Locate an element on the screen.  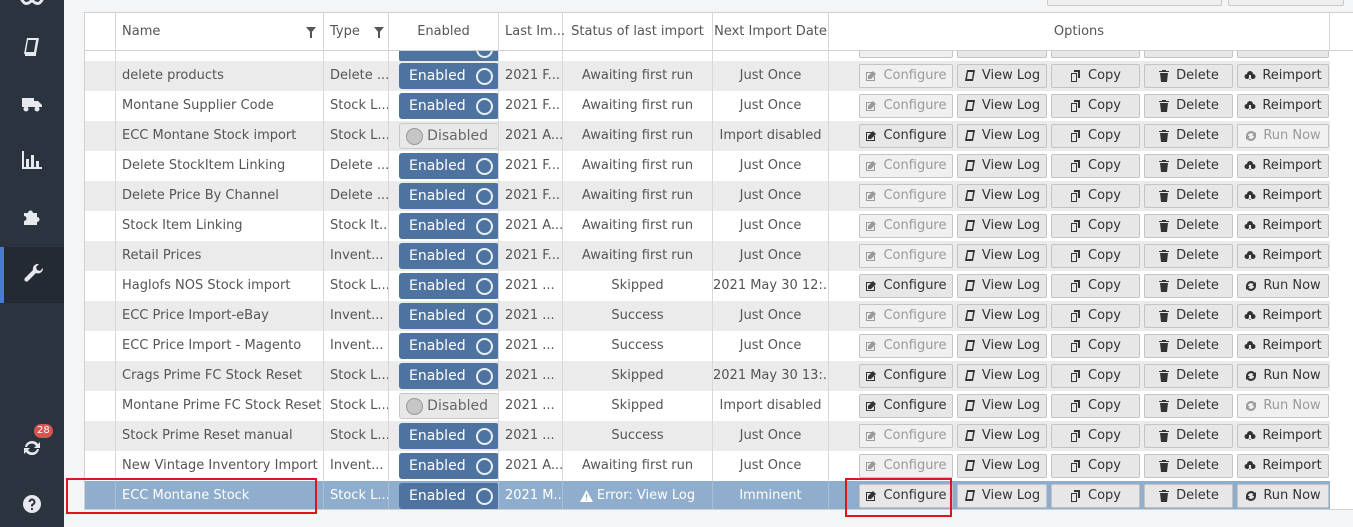
sidebar-item-catalog is located at coordinates (32, 49).